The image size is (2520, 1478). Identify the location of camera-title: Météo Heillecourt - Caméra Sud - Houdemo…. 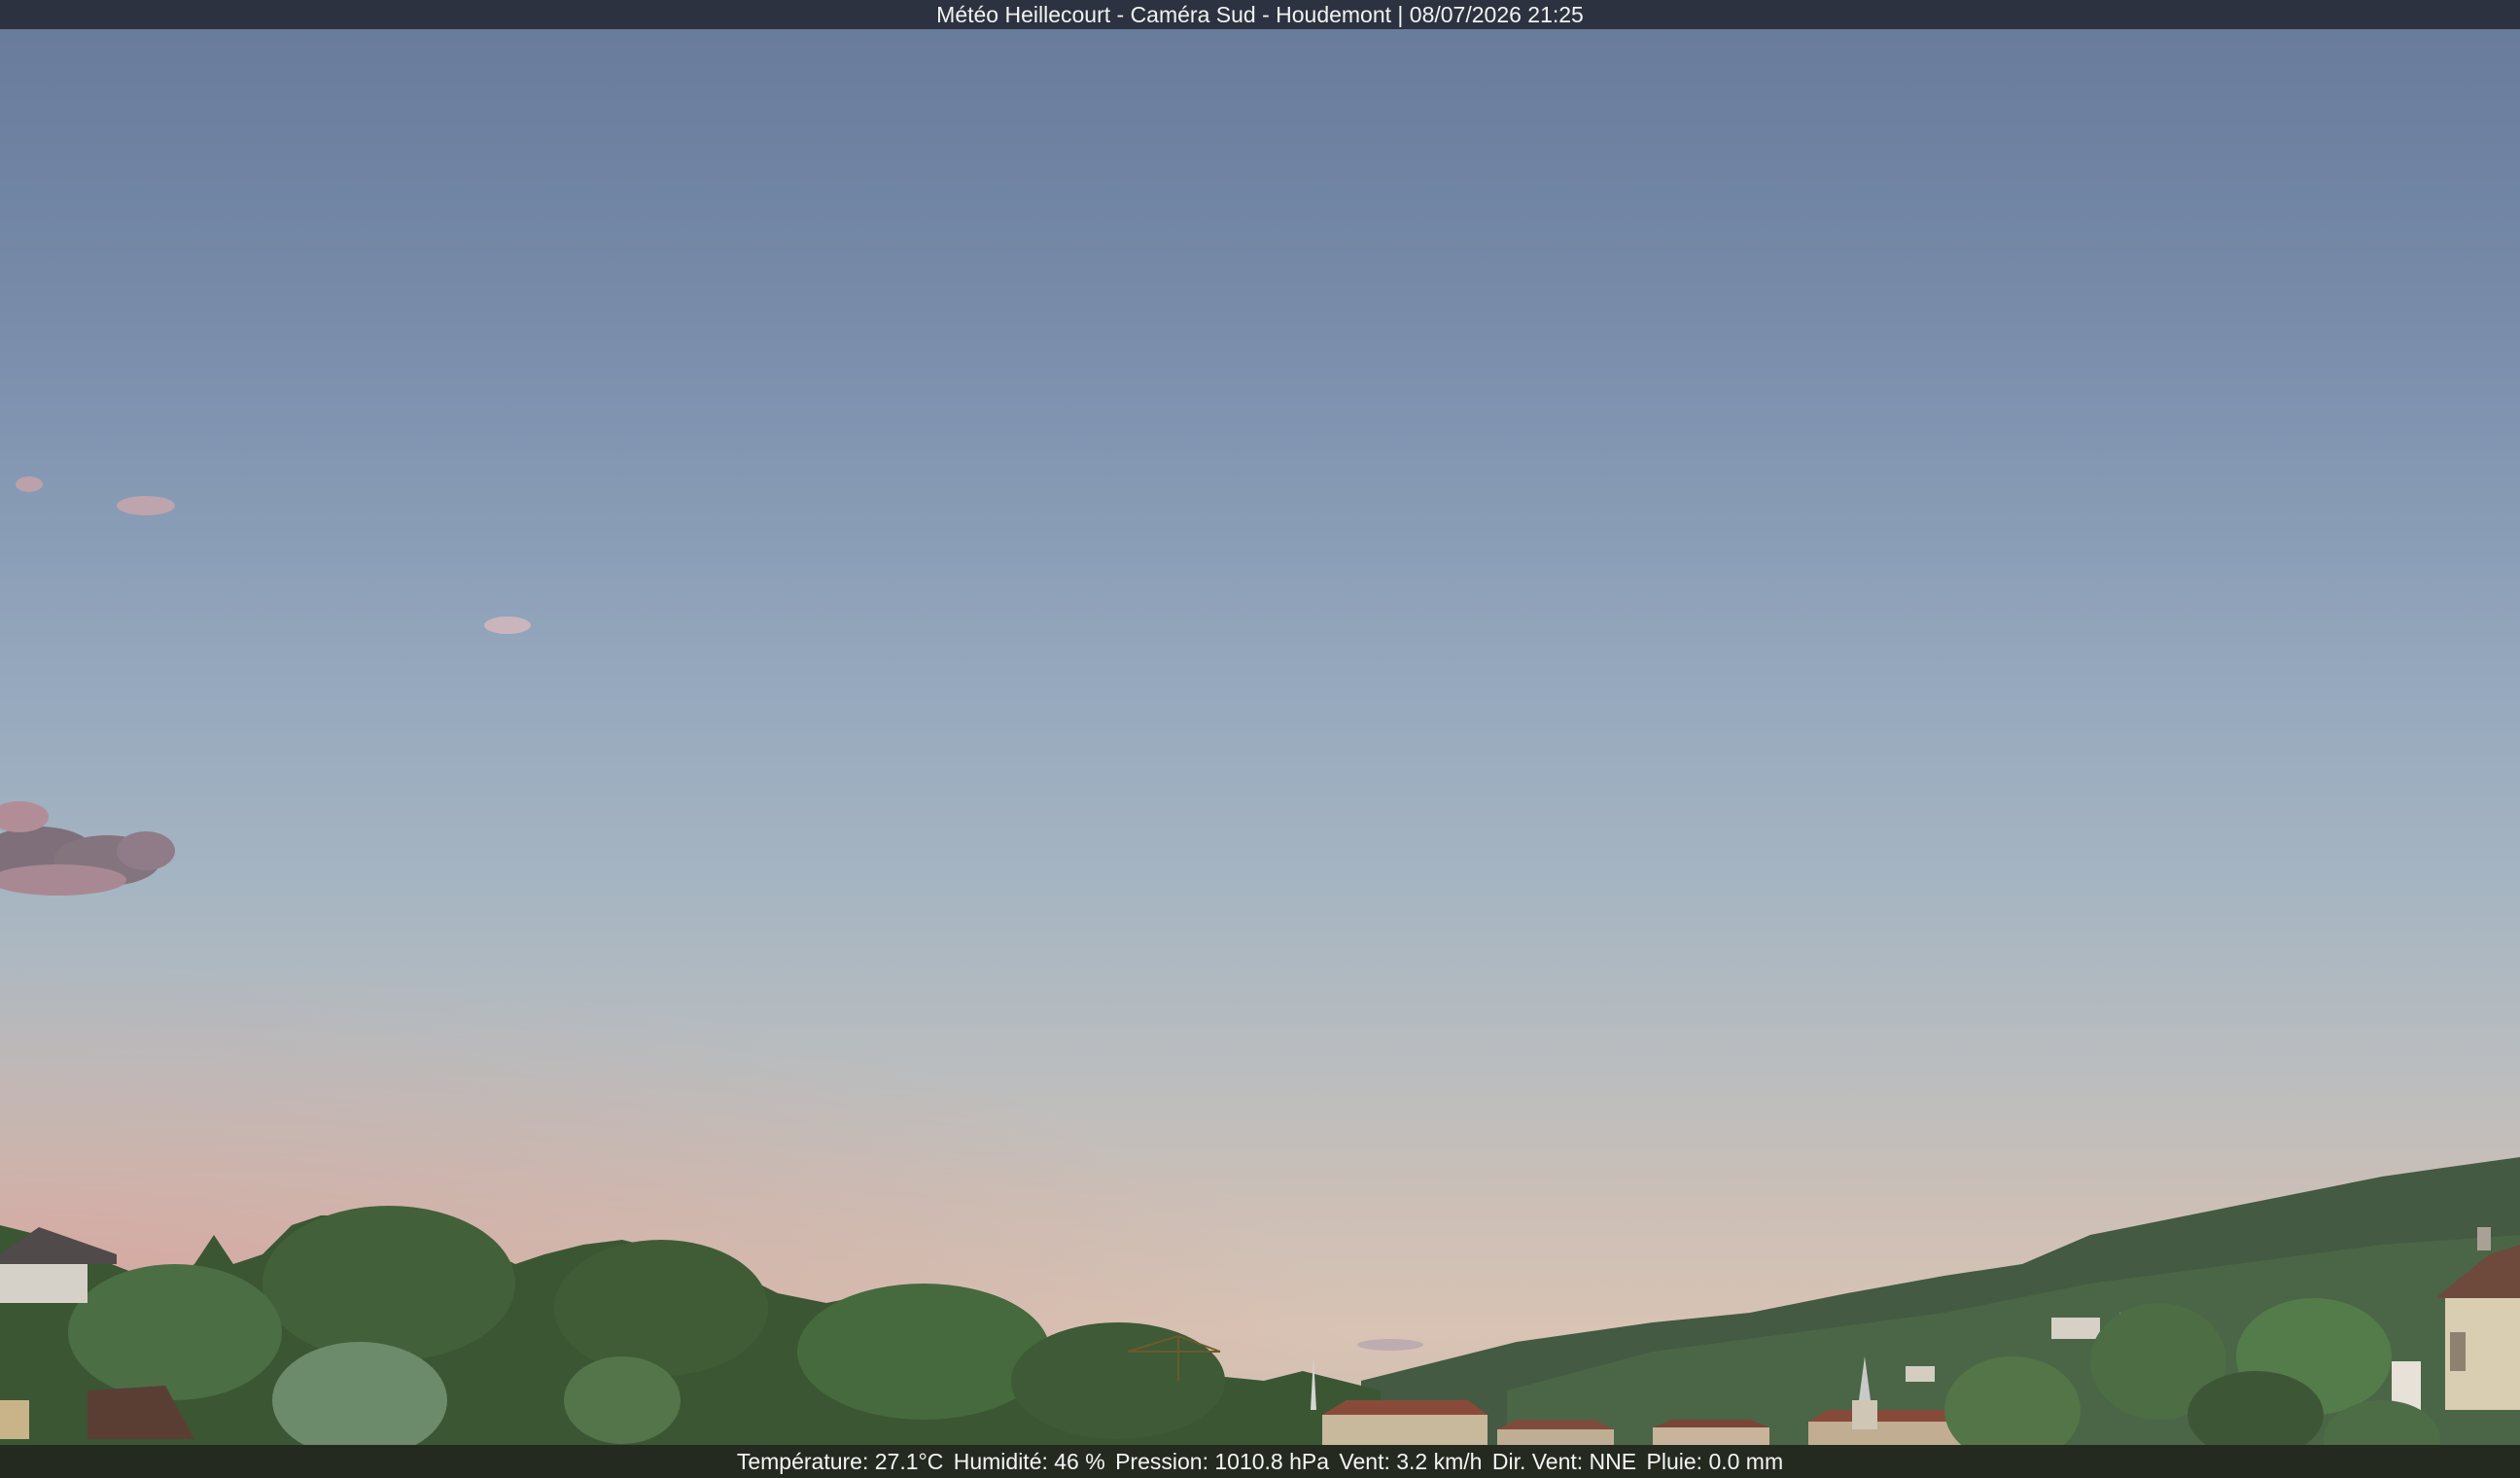
(1260, 14).